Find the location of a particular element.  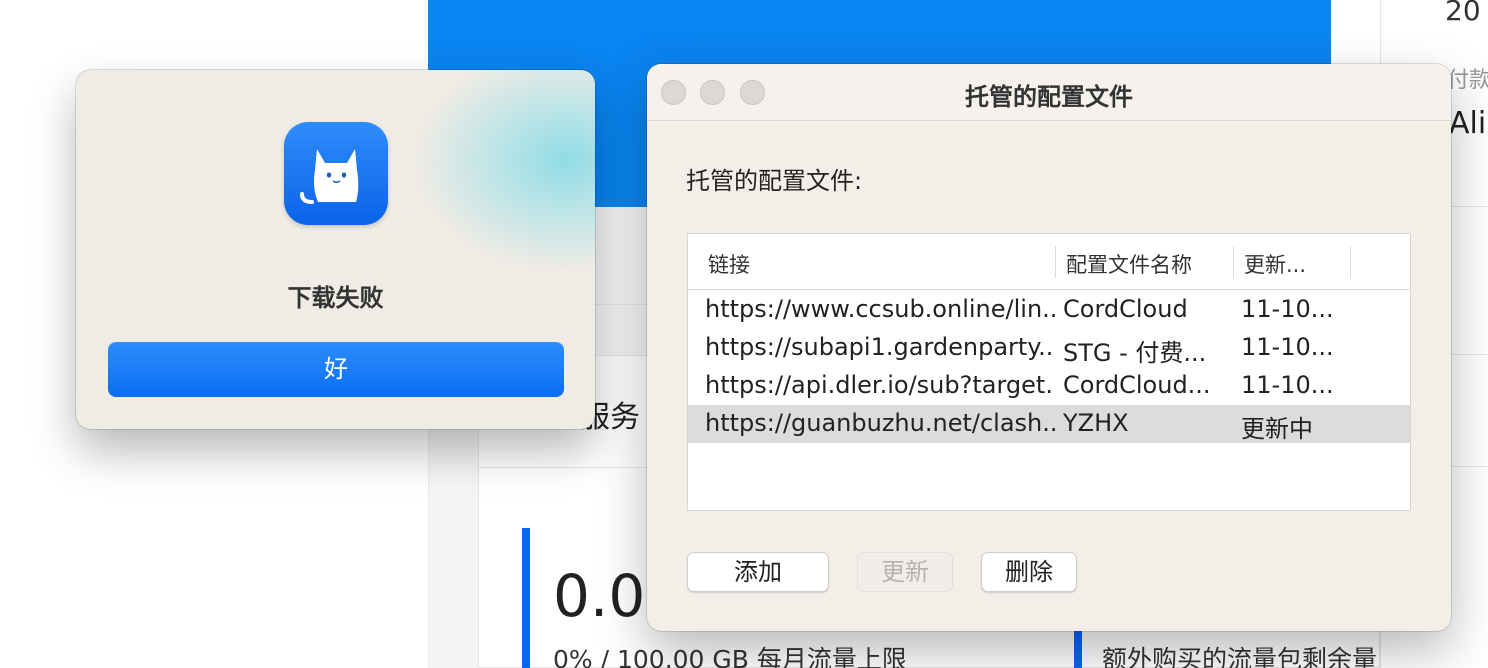

row-name: YZHX is located at coordinates (1096, 423).